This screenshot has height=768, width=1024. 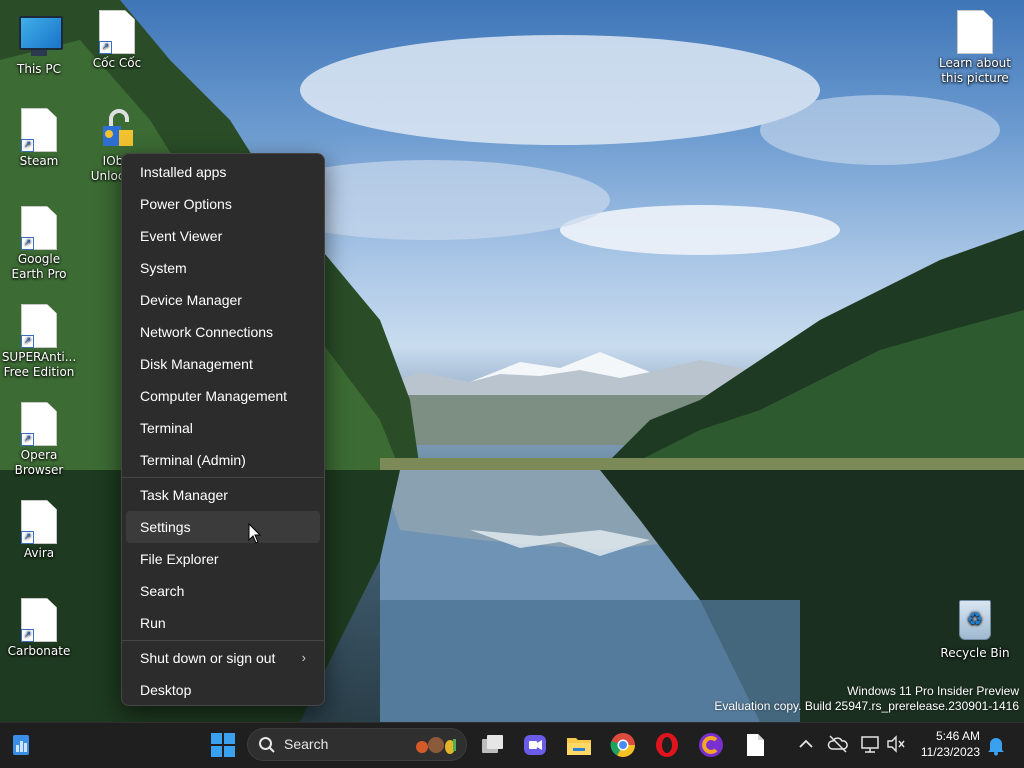 What do you see at coordinates (39, 651) in the screenshot?
I see `desktop-icon-label: Carbonate` at bounding box center [39, 651].